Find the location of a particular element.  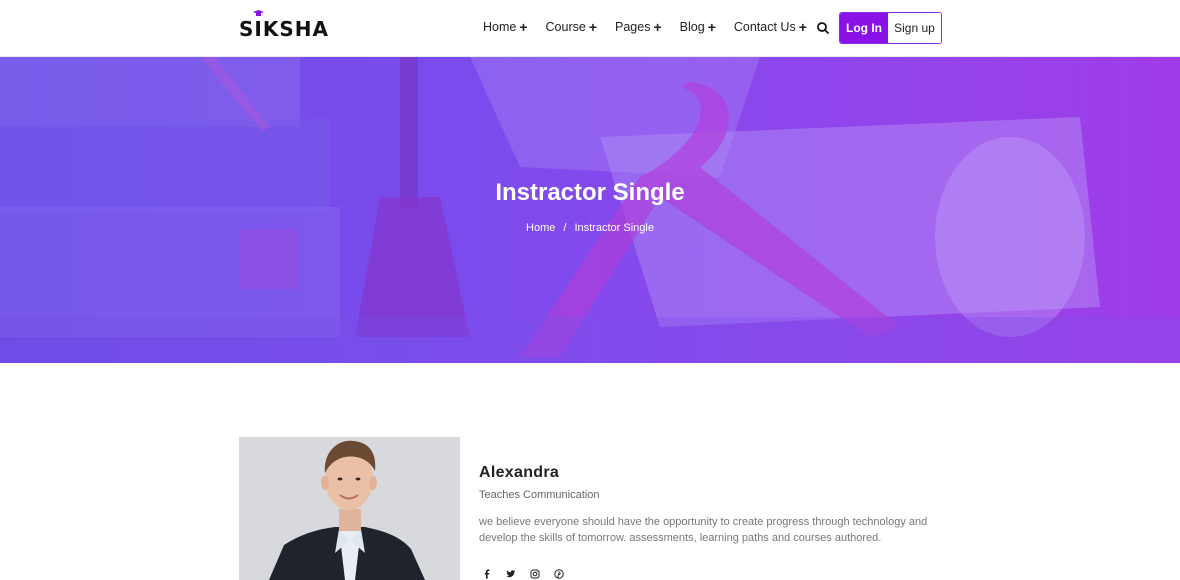

instructor-photo is located at coordinates (349, 508).